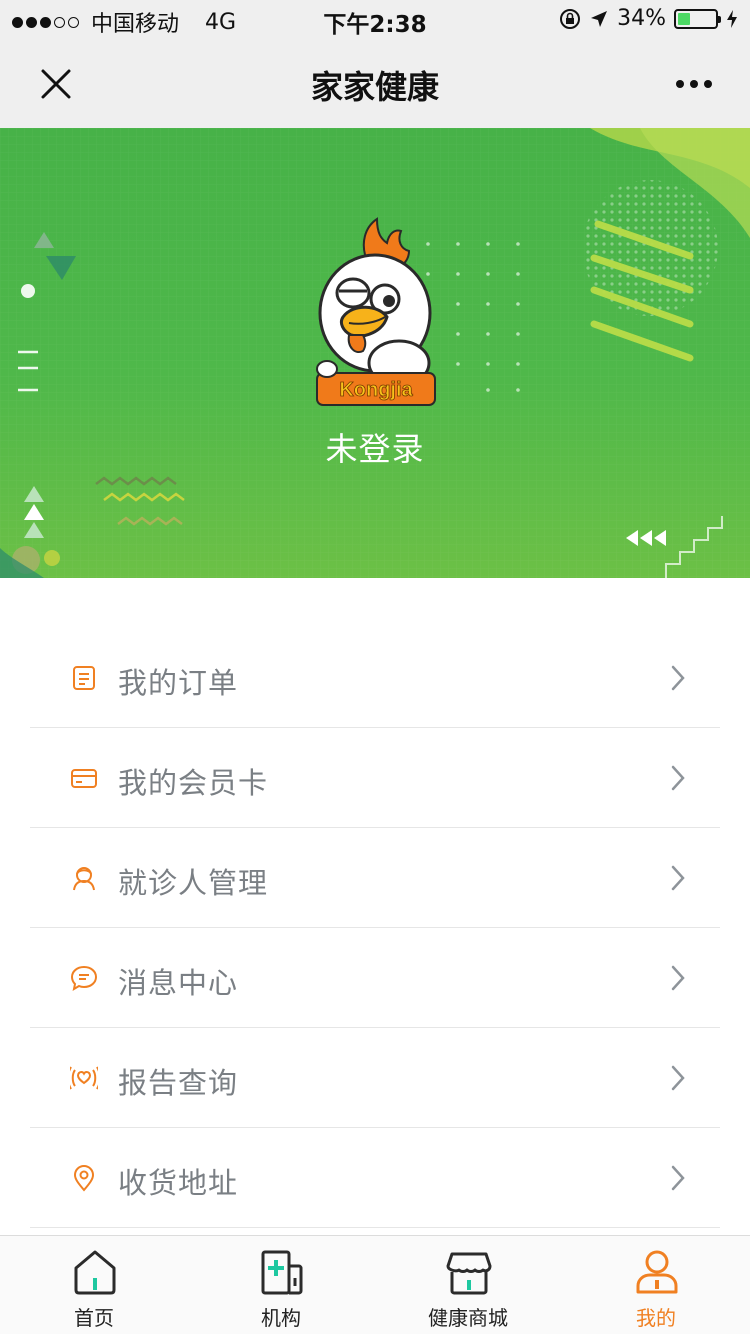  Describe the element at coordinates (375, 878) in the screenshot. I see `menu-item-patients: 就诊人管理` at that location.